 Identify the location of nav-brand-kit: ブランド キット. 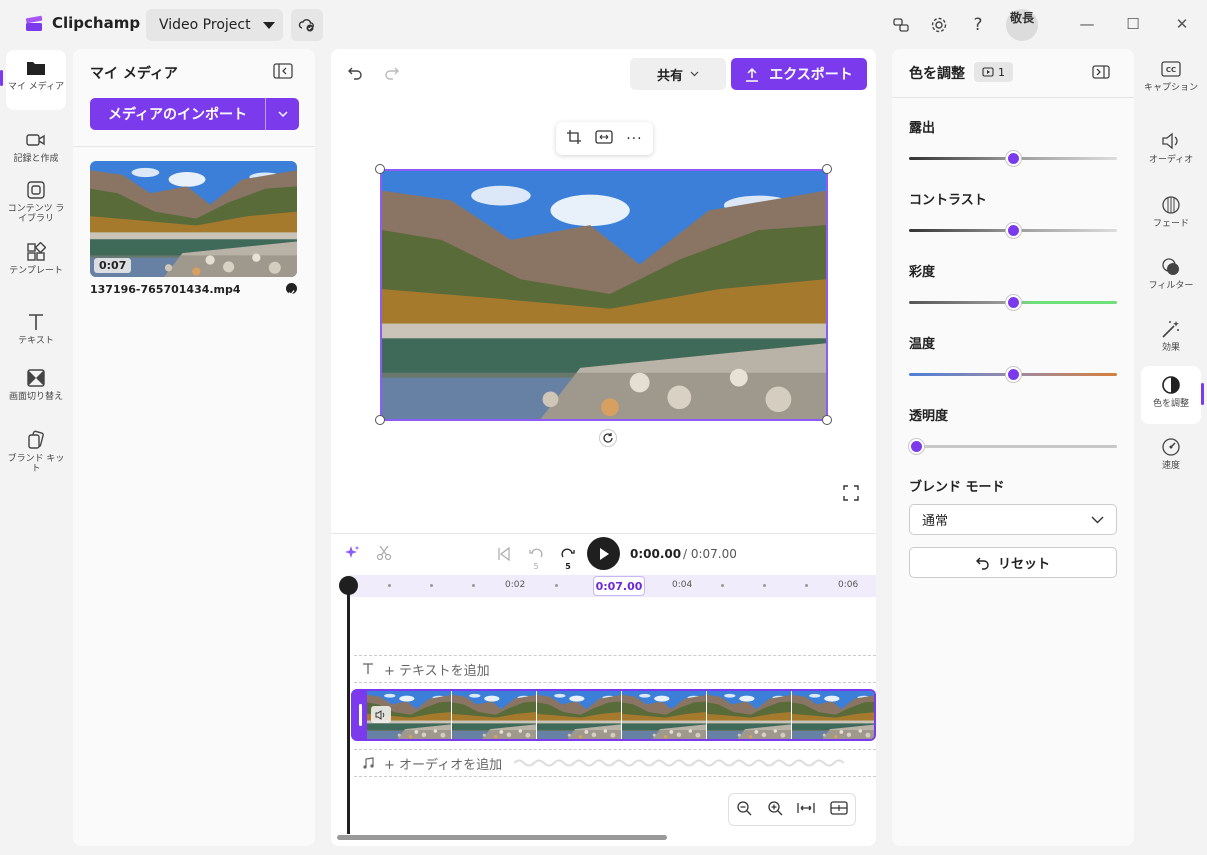
(36, 454).